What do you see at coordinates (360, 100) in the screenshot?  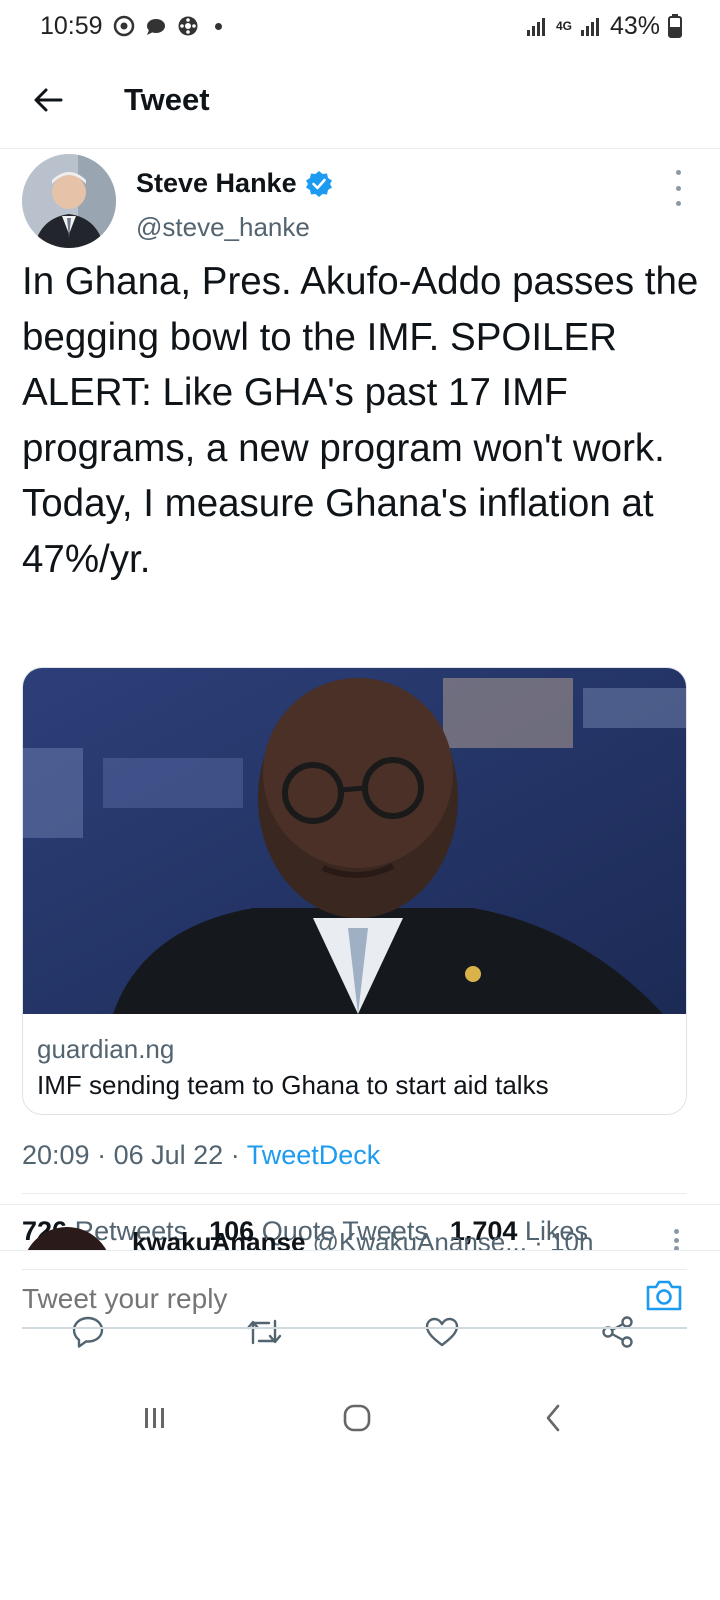 I see `top-bar: Tweet` at bounding box center [360, 100].